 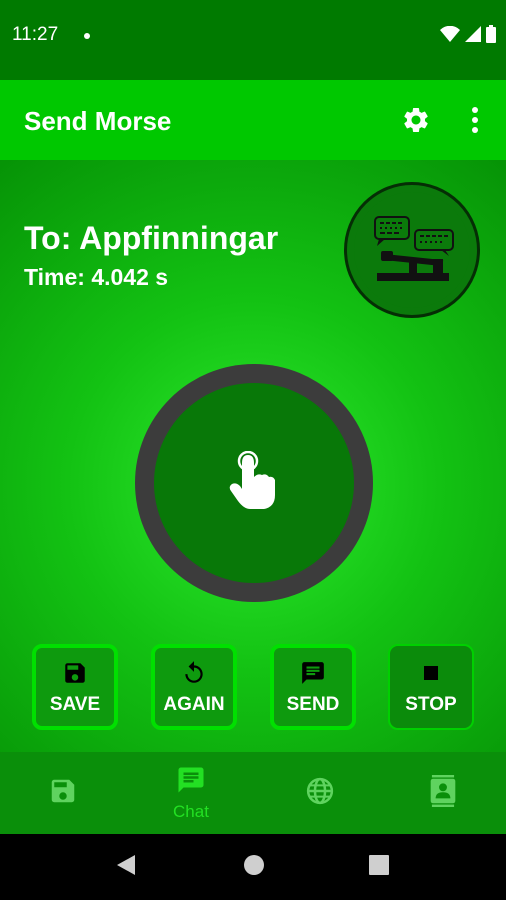 I want to click on nav-label-chat: Chat, so click(x=191, y=811).